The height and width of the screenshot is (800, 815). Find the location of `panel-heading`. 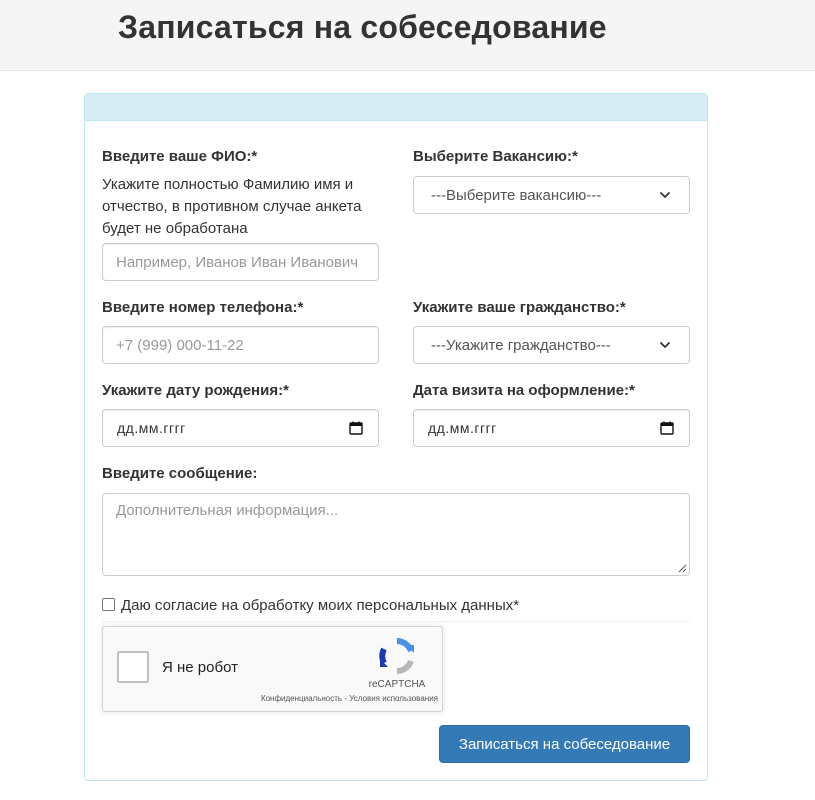

panel-heading is located at coordinates (396, 107).